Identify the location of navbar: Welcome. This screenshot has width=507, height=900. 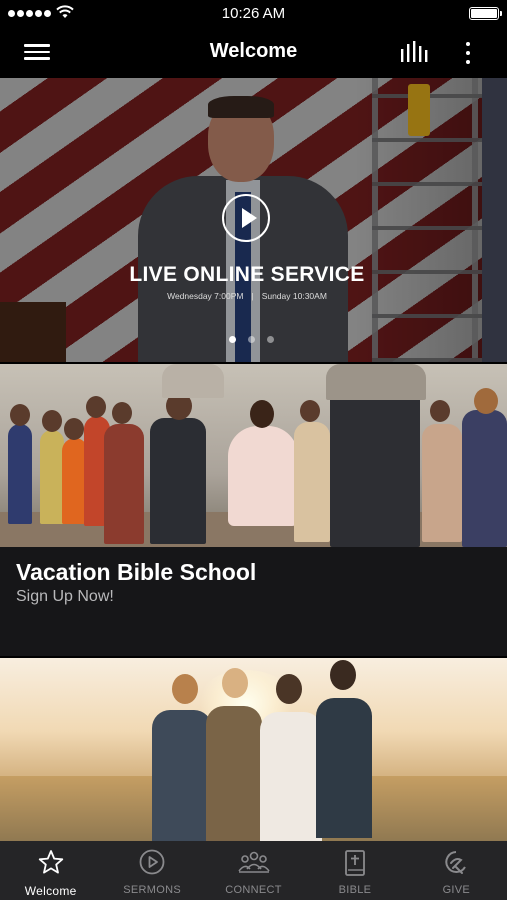
(253, 53).